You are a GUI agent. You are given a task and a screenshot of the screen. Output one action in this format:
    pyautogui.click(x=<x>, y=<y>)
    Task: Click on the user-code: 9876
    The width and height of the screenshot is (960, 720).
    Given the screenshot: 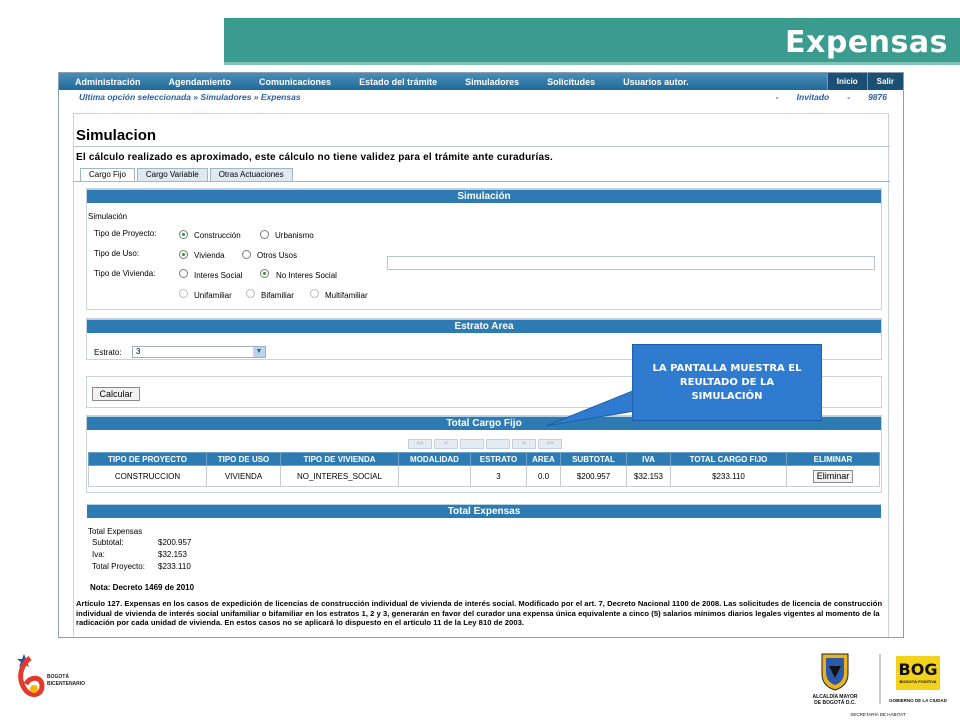 What is the action you would take?
    pyautogui.click(x=877, y=96)
    